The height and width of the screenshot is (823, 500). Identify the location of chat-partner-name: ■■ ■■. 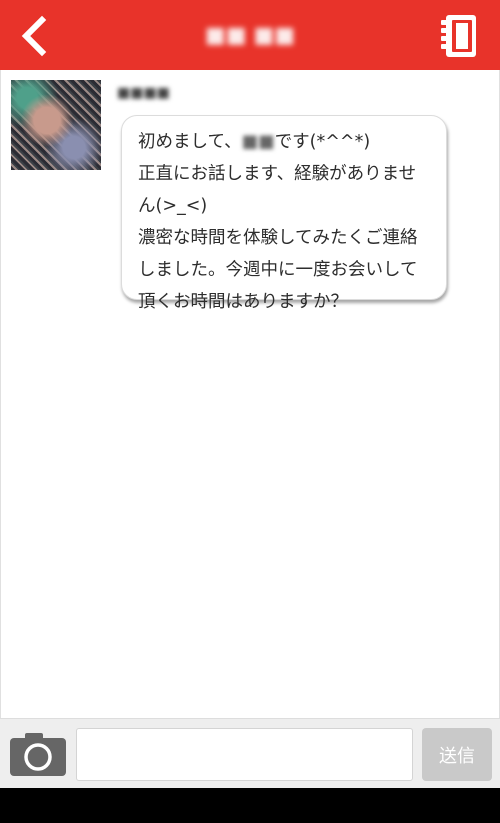
(250, 35).